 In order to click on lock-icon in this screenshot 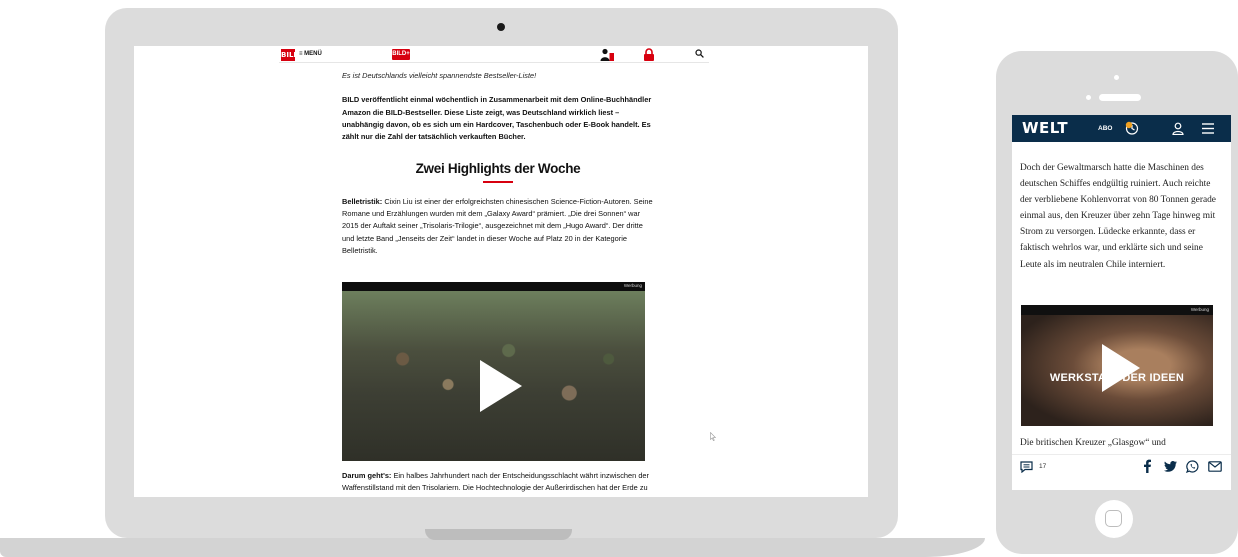, I will do `click(649, 54)`.